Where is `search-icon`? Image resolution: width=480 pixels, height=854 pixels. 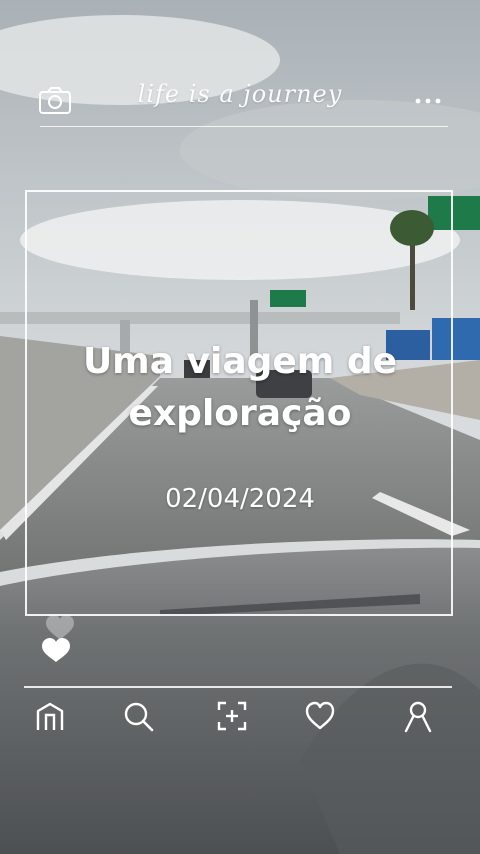
search-icon is located at coordinates (139, 717).